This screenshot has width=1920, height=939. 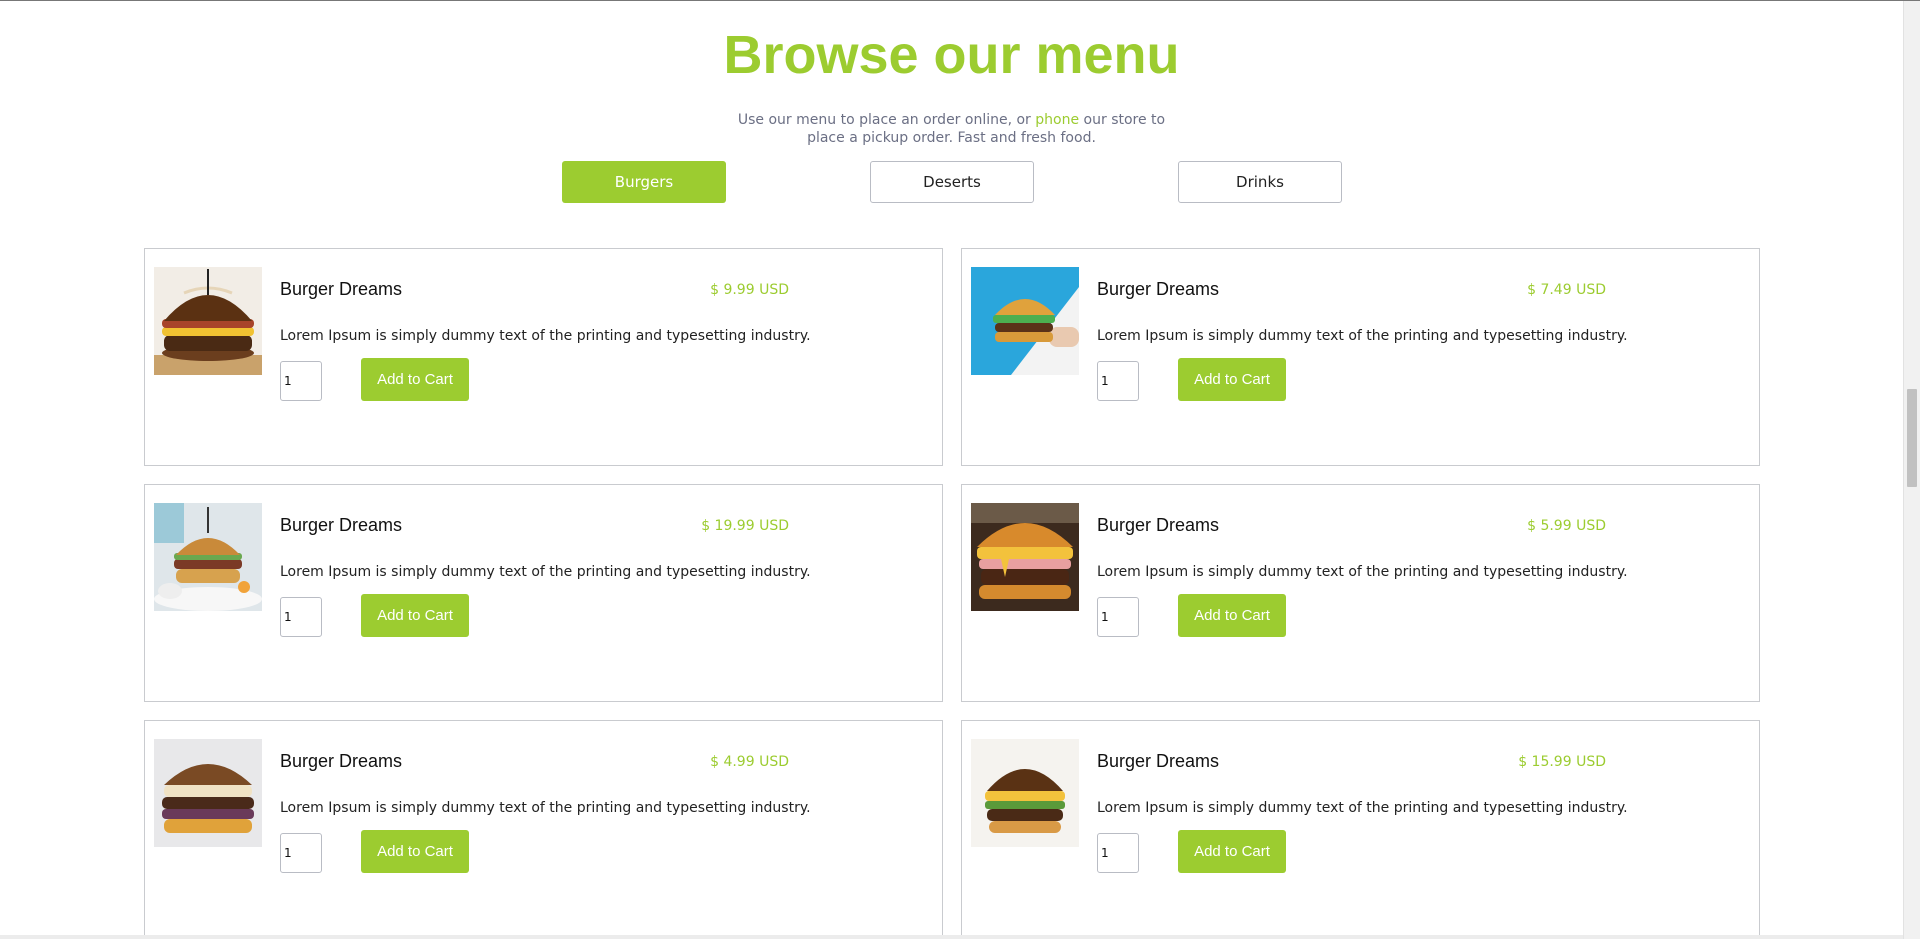 I want to click on horizontal-scroll-edge, so click(x=951, y=937).